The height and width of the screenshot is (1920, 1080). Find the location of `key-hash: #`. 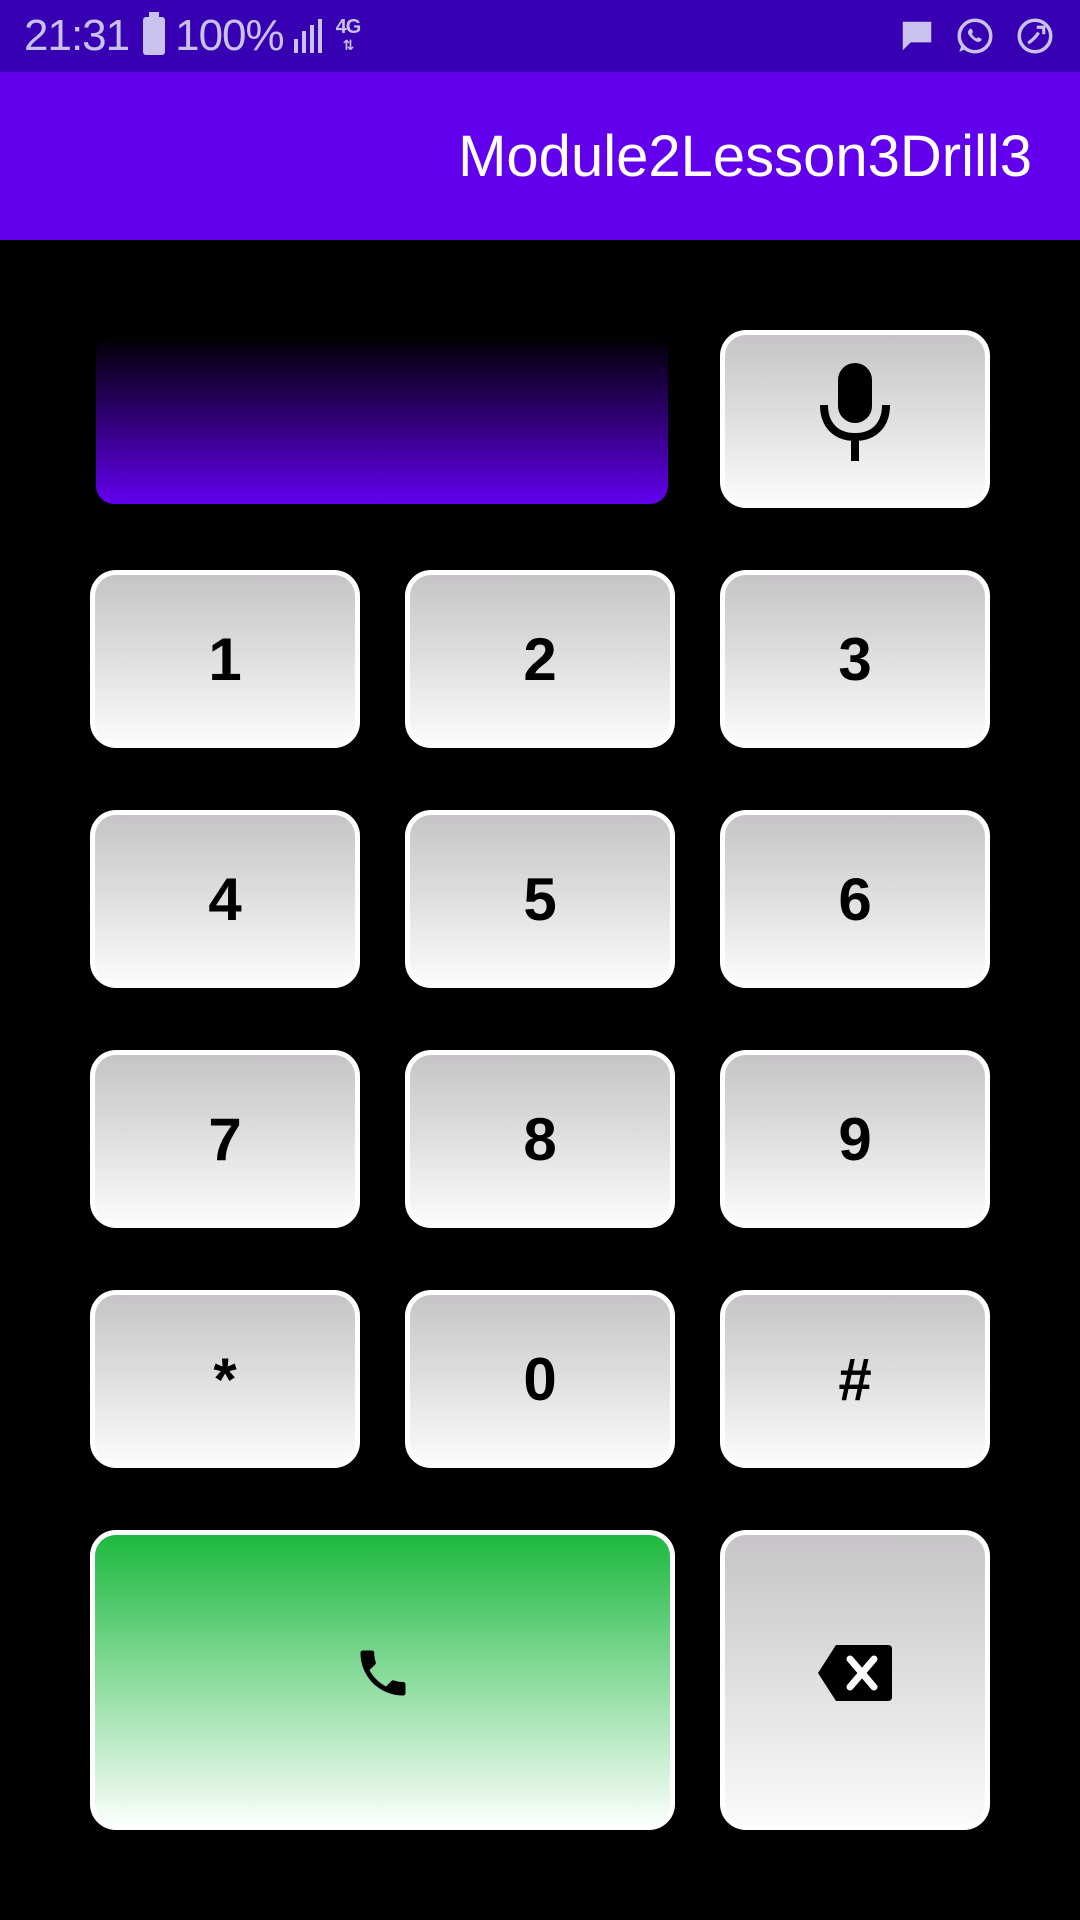

key-hash: # is located at coordinates (855, 1379).